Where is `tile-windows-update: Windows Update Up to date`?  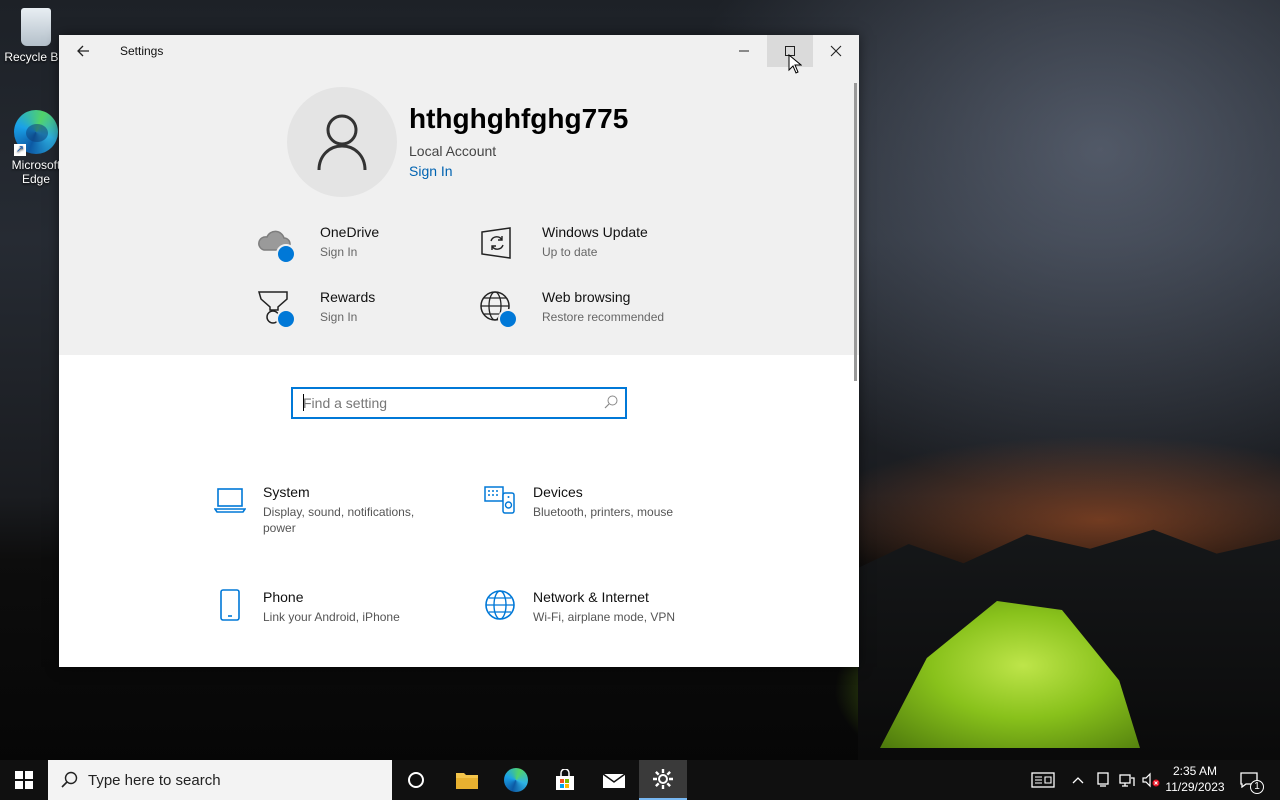
tile-windows-update: Windows Update Up to date is located at coordinates (583, 252).